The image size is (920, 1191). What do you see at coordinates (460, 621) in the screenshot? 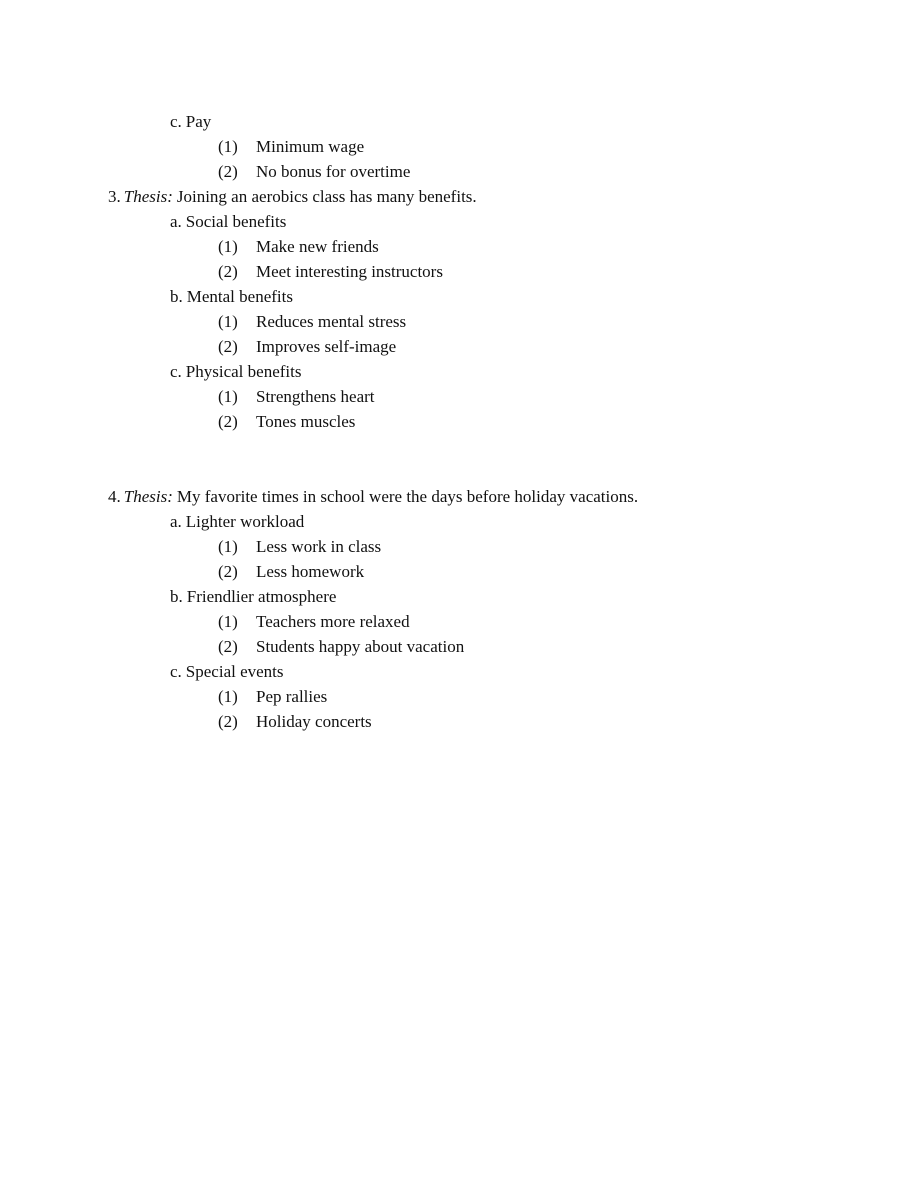
I see `outline-detail-item: (1) Teachers more relaxed` at bounding box center [460, 621].